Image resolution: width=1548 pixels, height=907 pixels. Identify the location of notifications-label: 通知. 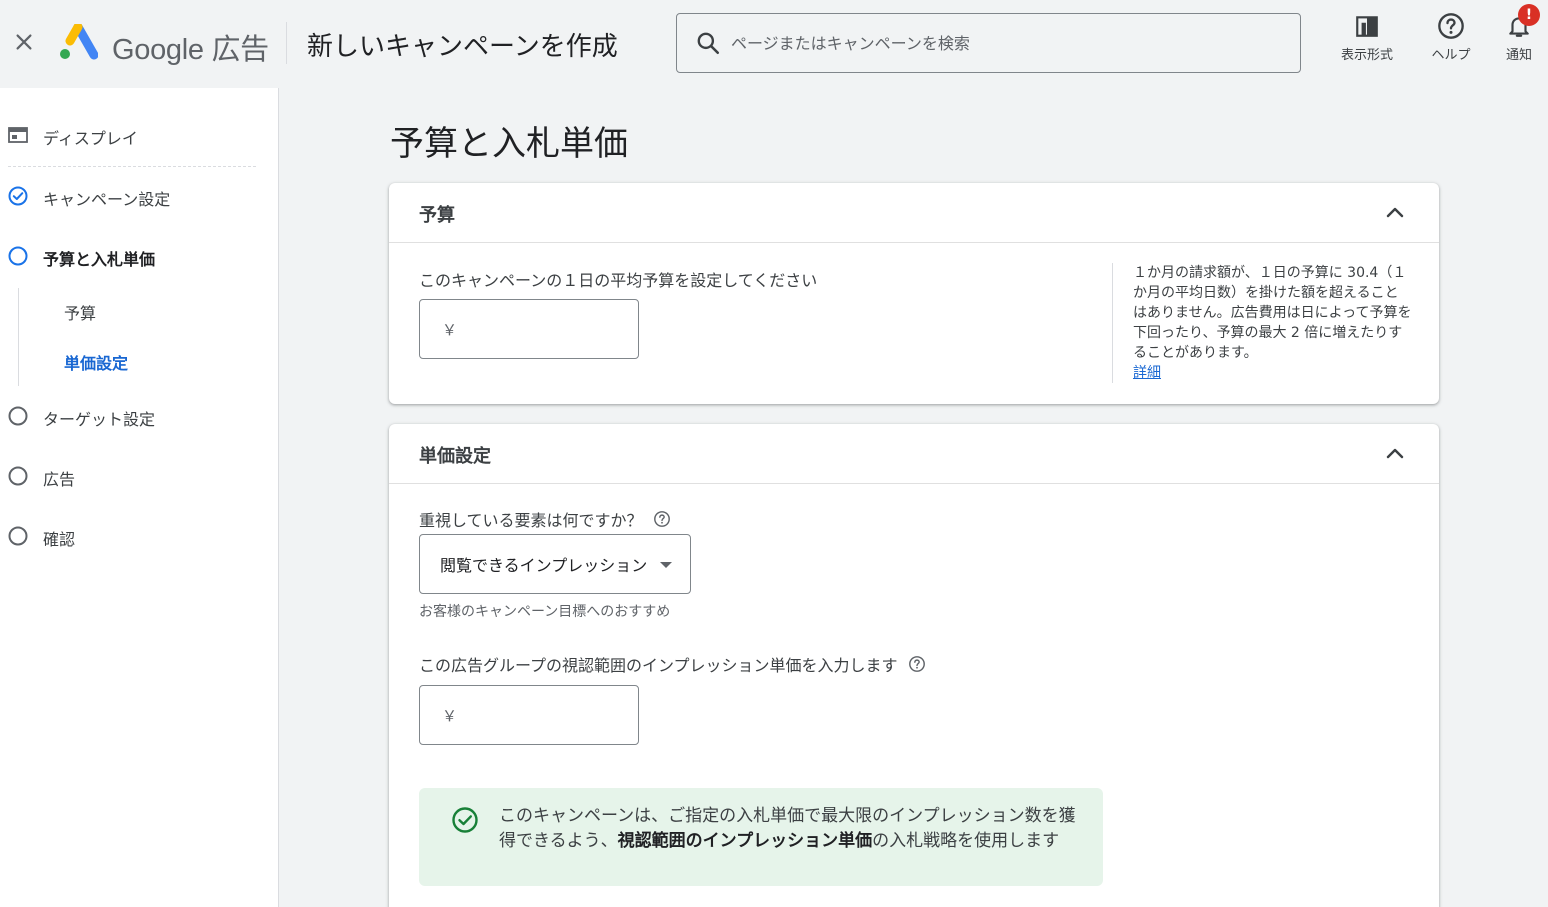
(1518, 55).